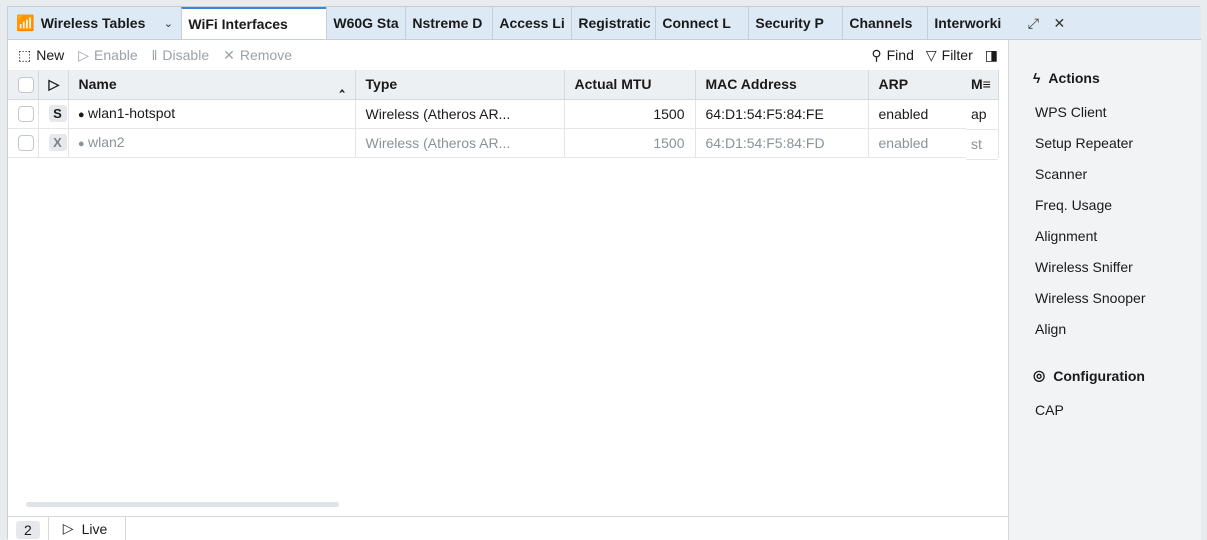 This screenshot has height=540, width=1207. Describe the element at coordinates (931, 54) in the screenshot. I see `filter-icon: ▽` at that location.